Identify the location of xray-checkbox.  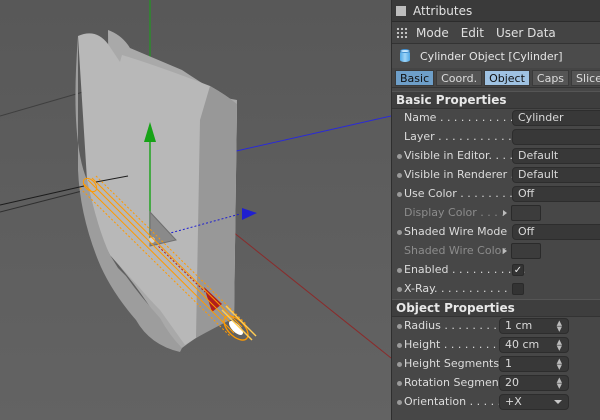
(518, 289).